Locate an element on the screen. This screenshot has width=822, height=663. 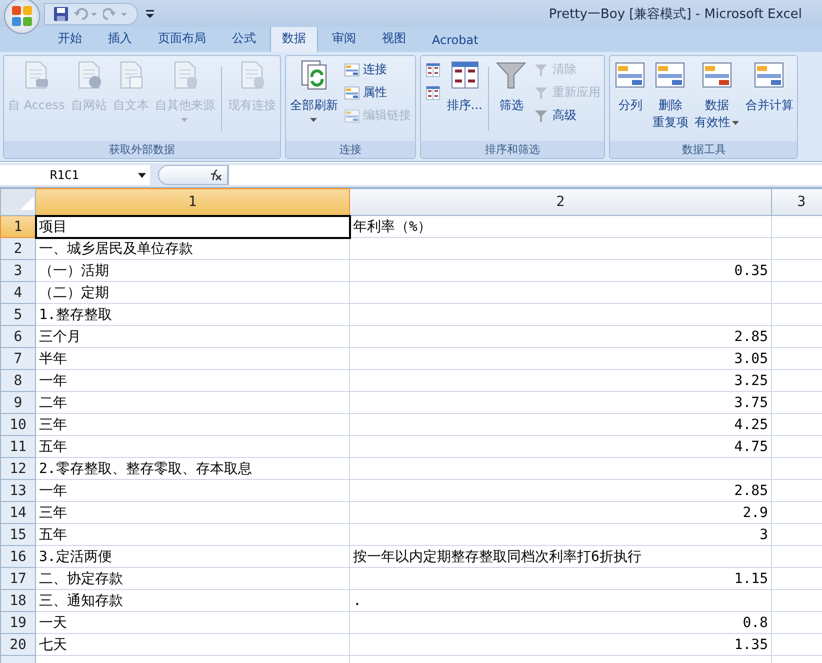
row-header: 12 is located at coordinates (18, 469).